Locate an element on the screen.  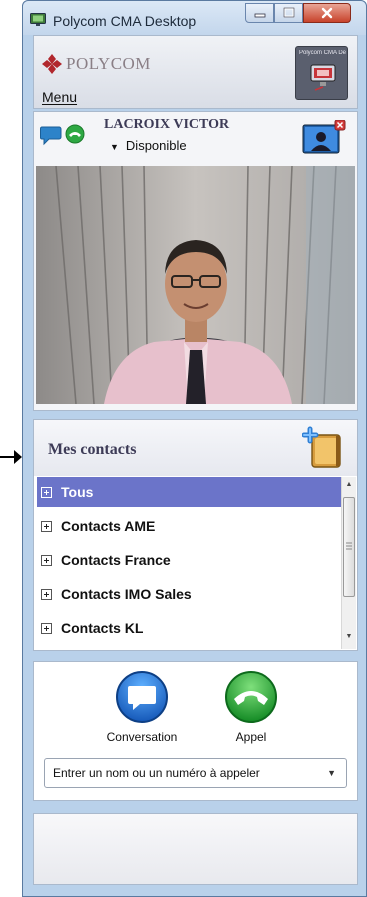
address-book-add-icon is located at coordinates (321, 447).